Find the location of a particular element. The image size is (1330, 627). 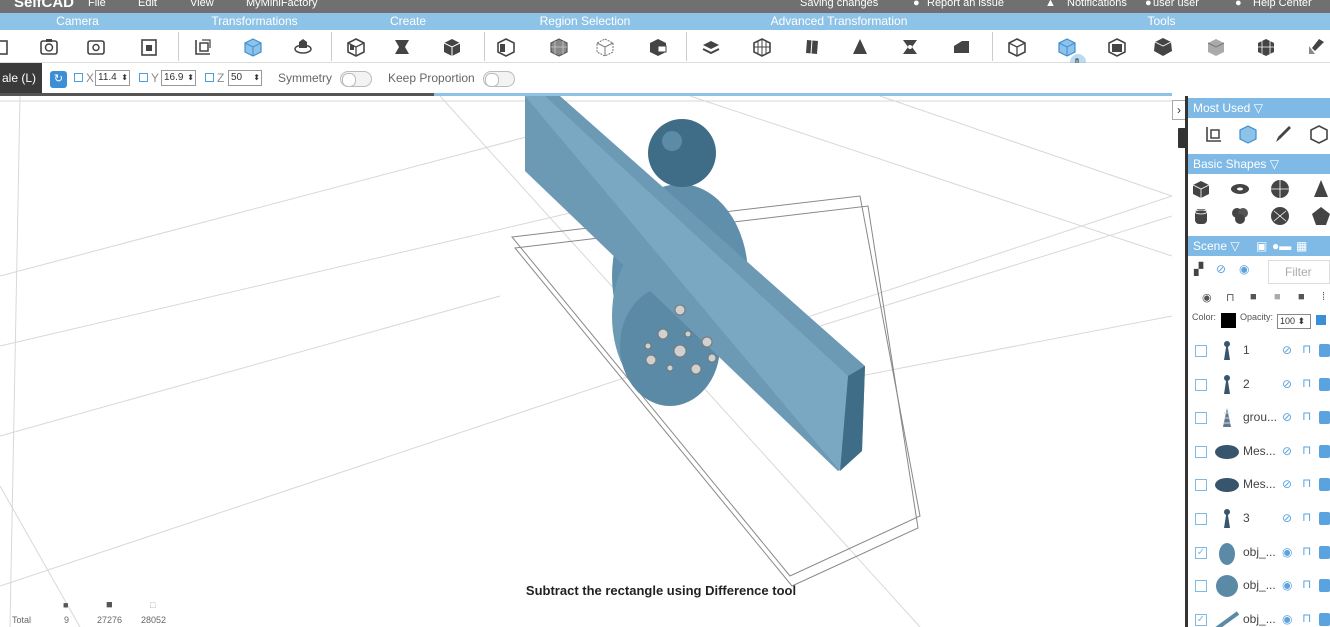

tools-smooth-icon is located at coordinates (1216, 47).